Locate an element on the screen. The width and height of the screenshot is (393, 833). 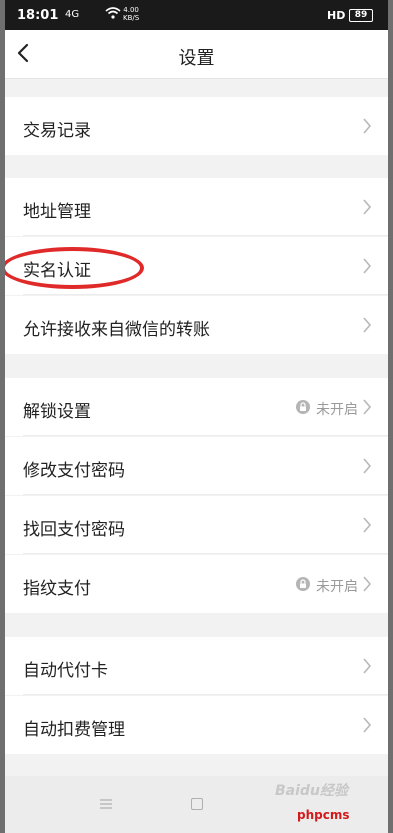
settings-item-label: 解锁设置 is located at coordinates (57, 412).